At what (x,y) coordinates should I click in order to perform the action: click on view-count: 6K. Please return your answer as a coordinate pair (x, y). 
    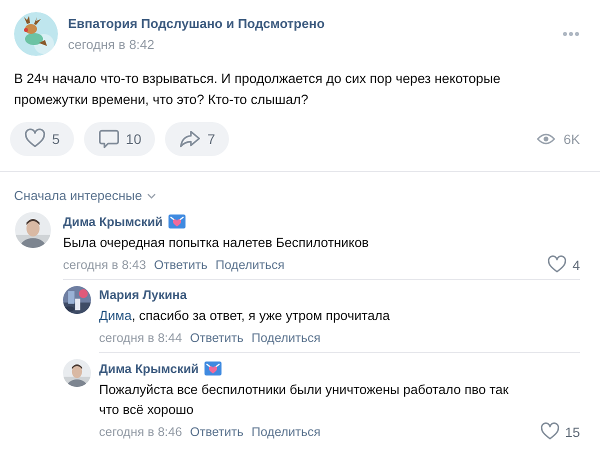
    Looking at the image, I should click on (571, 139).